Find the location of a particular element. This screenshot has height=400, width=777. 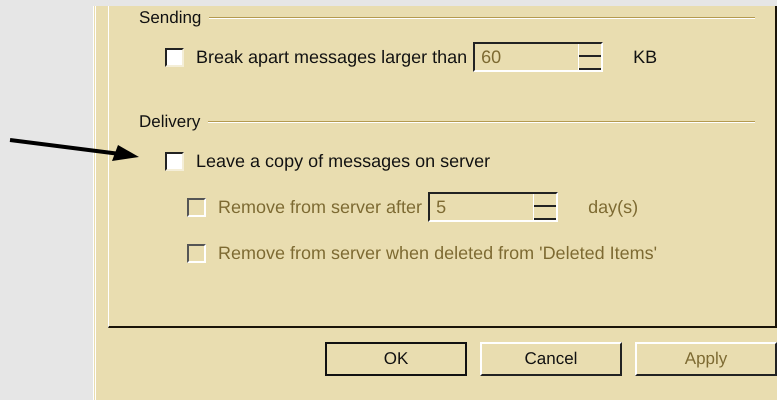

checkbox-label: Break apart messages larger than is located at coordinates (332, 57).